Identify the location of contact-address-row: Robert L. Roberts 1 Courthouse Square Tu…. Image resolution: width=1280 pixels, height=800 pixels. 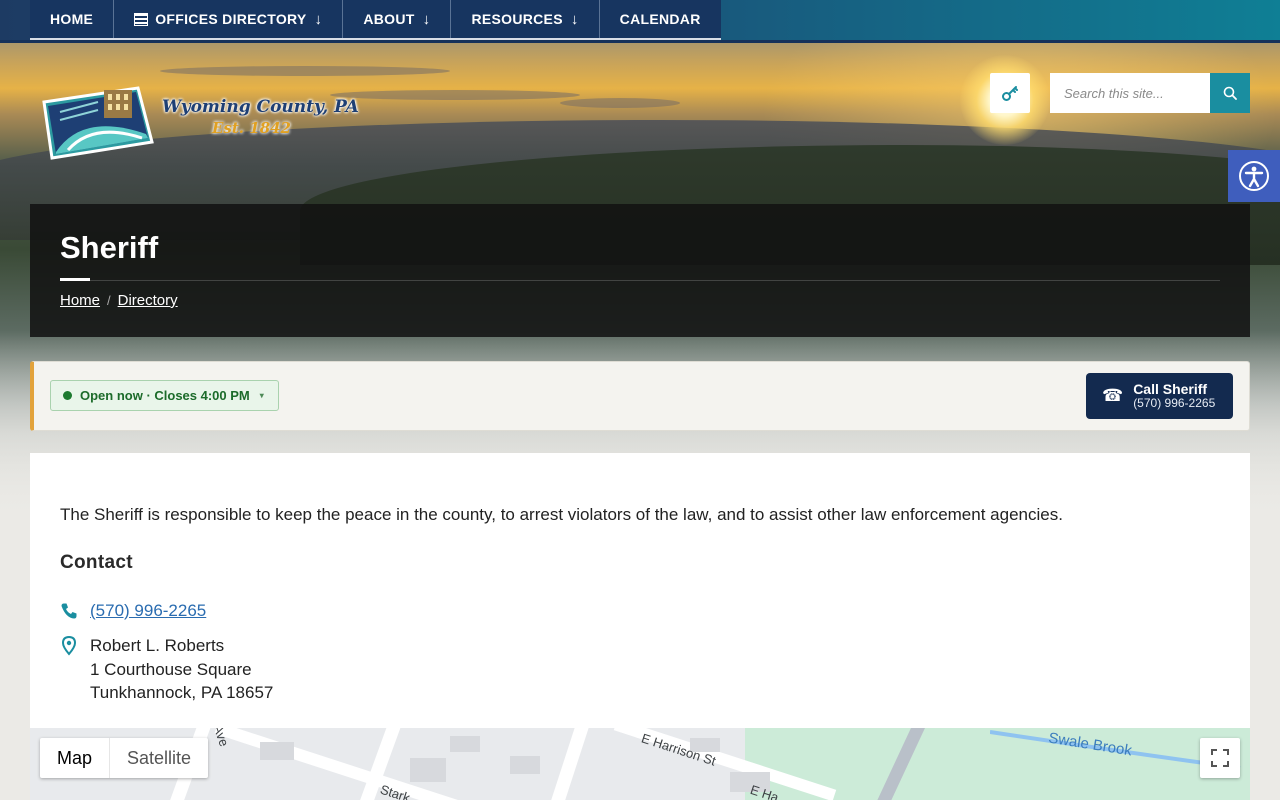
(166, 669).